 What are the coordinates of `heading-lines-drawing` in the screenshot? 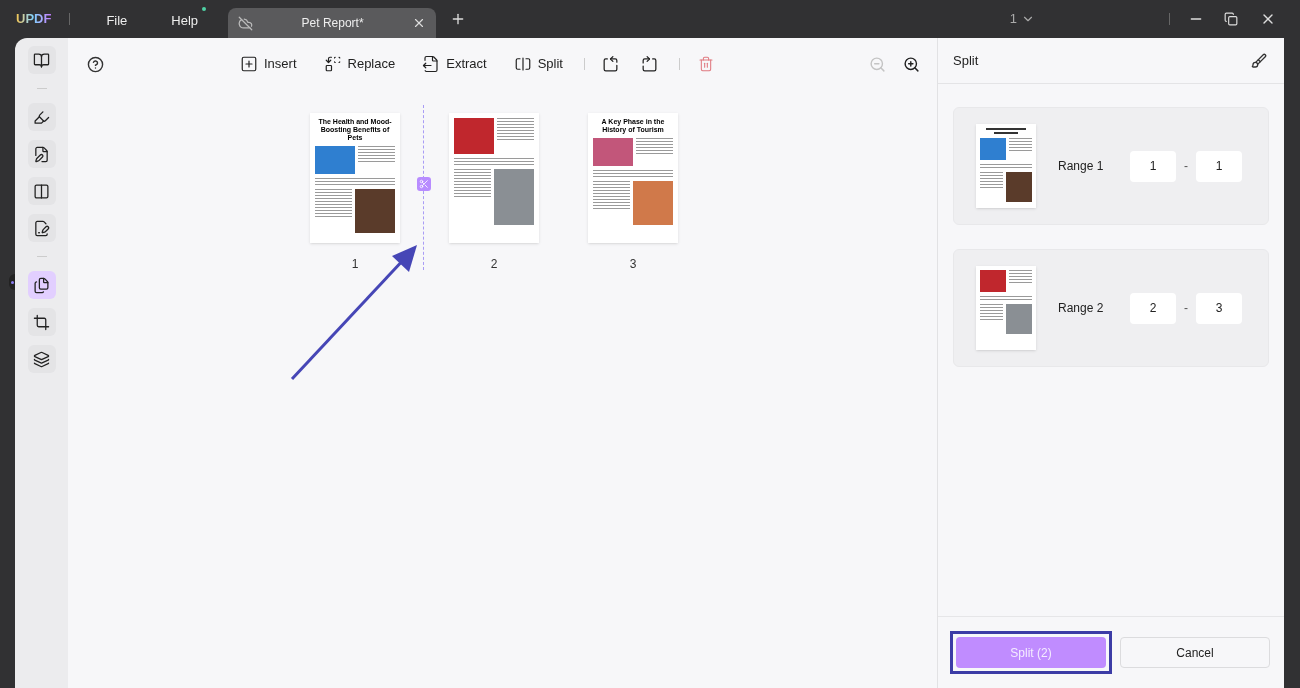 It's located at (1006, 131).